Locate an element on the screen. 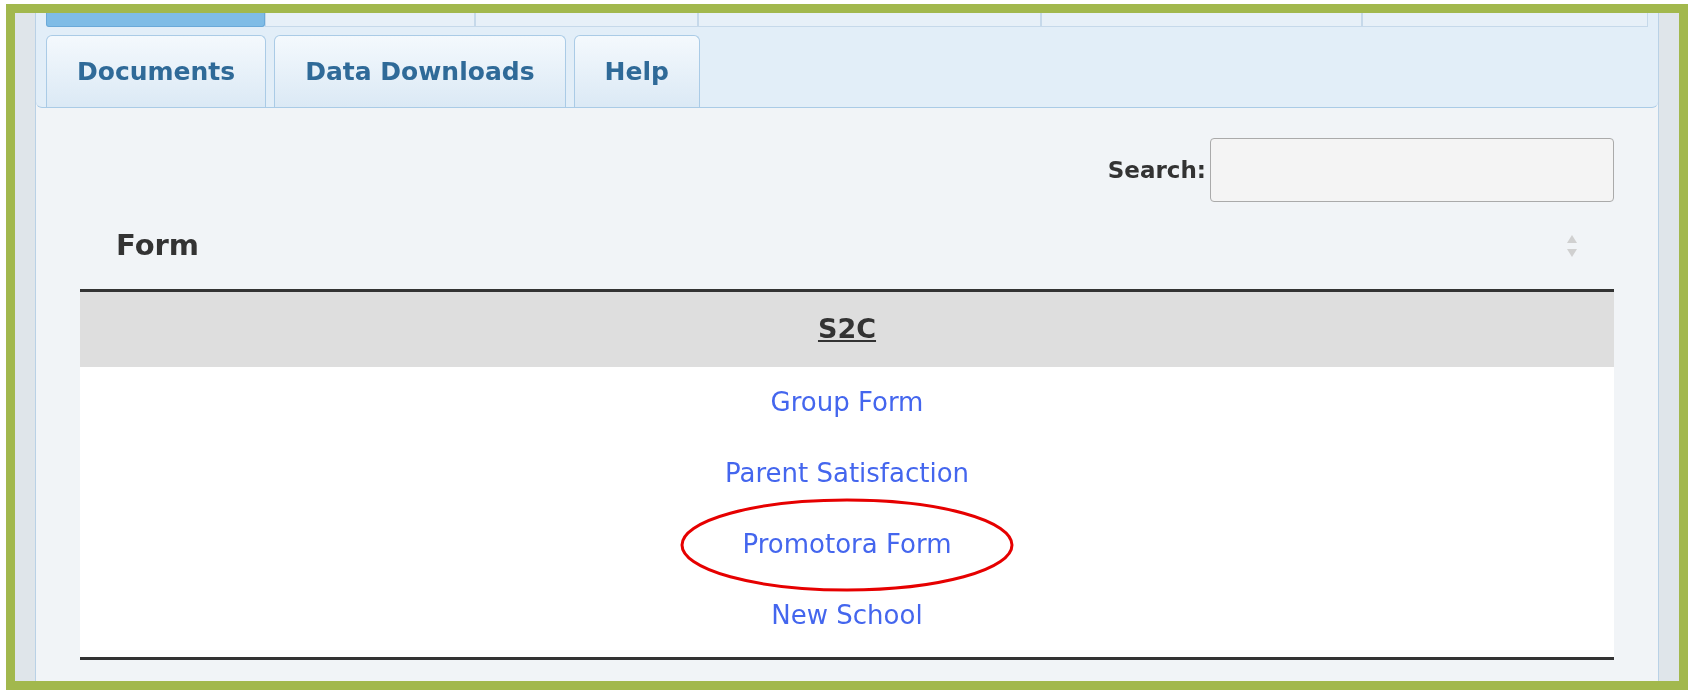  tab: Data Downloads is located at coordinates (420, 71).